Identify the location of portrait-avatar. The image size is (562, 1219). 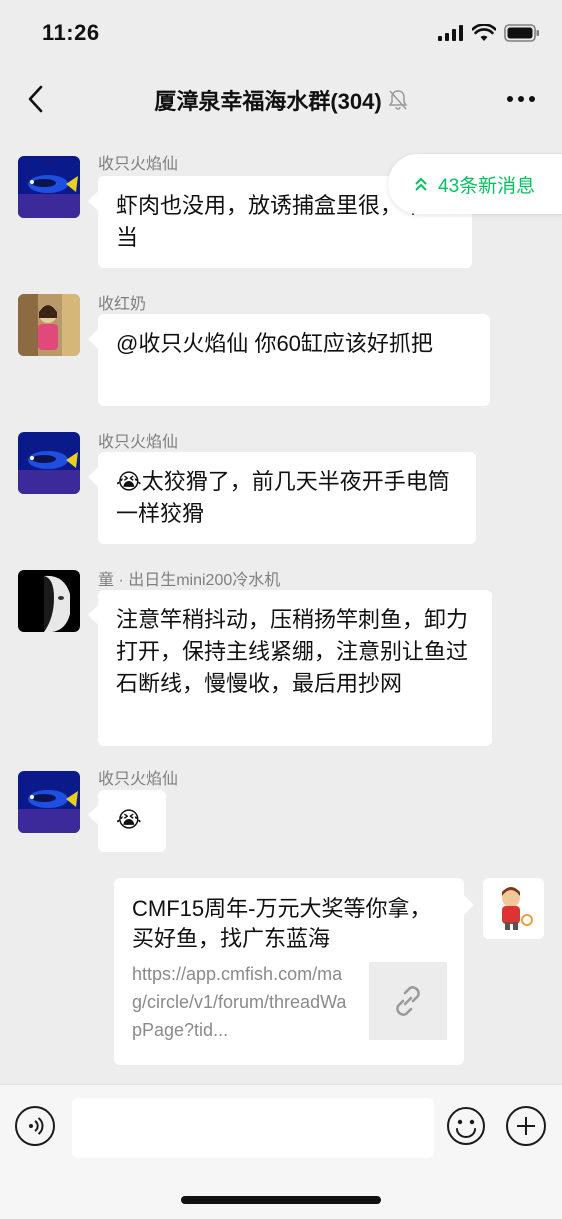
(49, 601).